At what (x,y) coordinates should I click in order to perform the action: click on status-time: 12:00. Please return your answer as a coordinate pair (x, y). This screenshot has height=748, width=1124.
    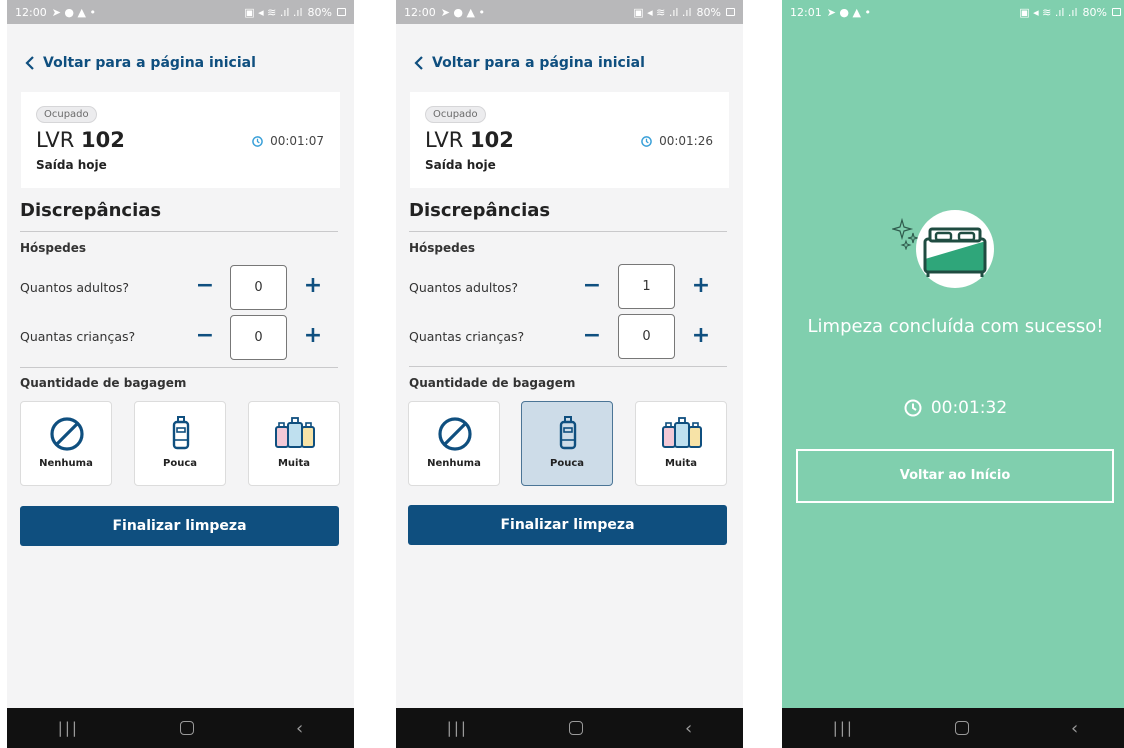
    Looking at the image, I should click on (31, 12).